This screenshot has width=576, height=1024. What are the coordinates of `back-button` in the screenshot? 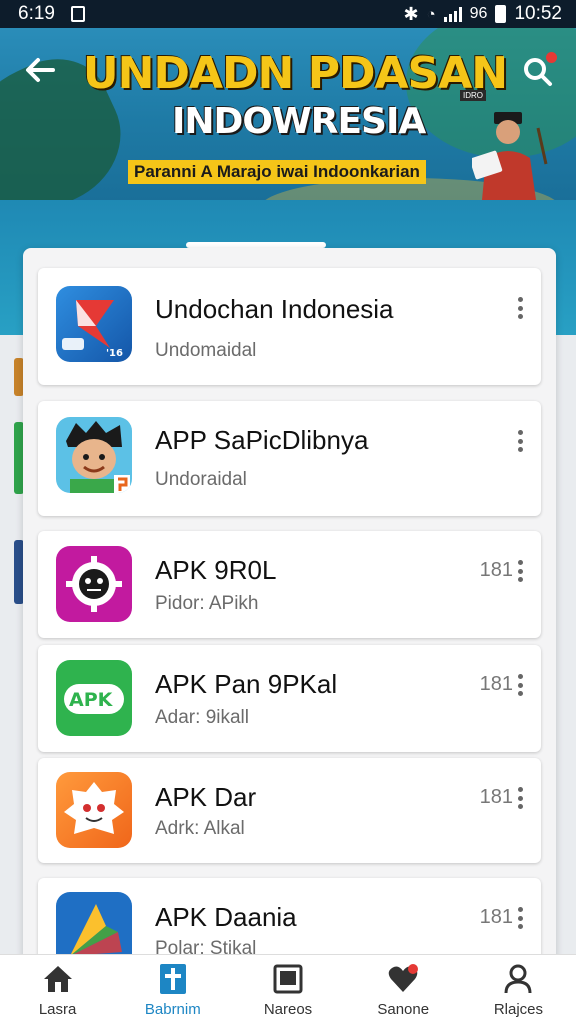 It's located at (40, 70).